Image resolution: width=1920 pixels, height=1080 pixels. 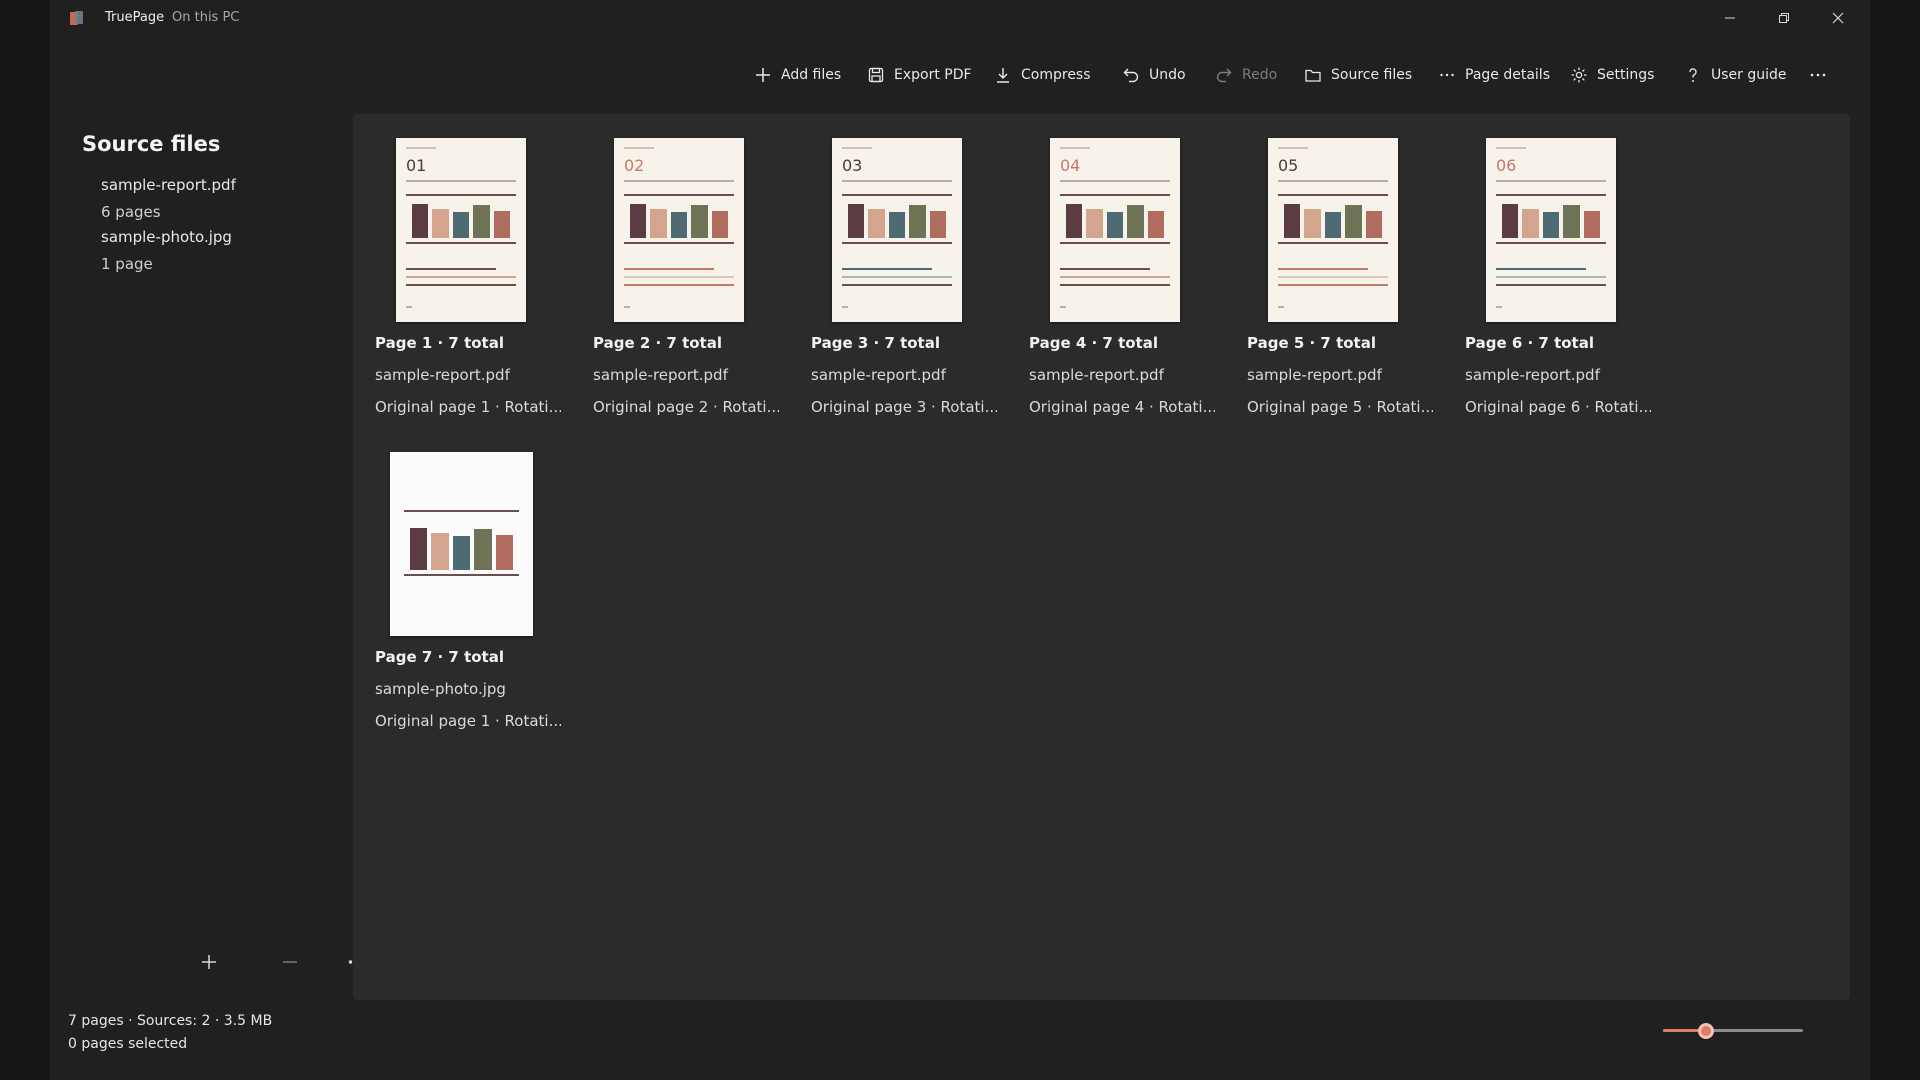 What do you see at coordinates (1372, 75) in the screenshot?
I see `source-files-label: Source files` at bounding box center [1372, 75].